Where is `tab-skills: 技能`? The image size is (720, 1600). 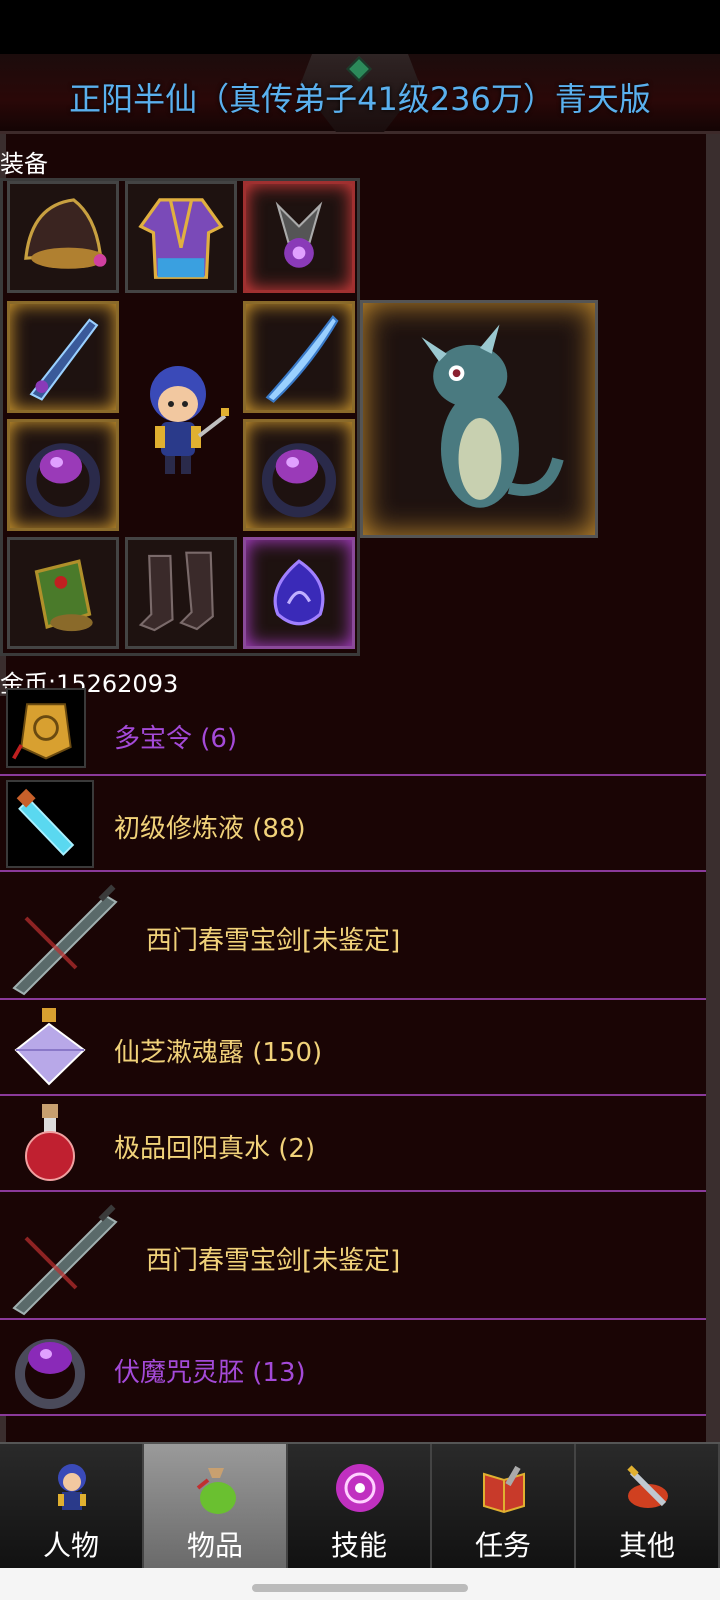
tab-skills: 技能 is located at coordinates (360, 1506).